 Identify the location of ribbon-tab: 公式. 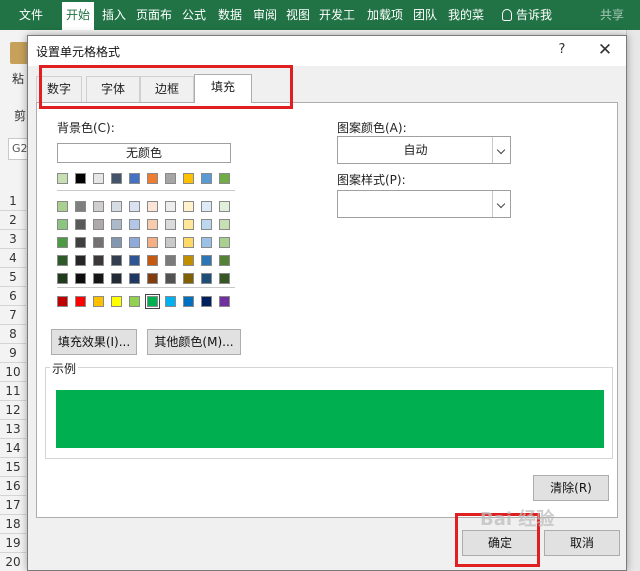
(194, 15).